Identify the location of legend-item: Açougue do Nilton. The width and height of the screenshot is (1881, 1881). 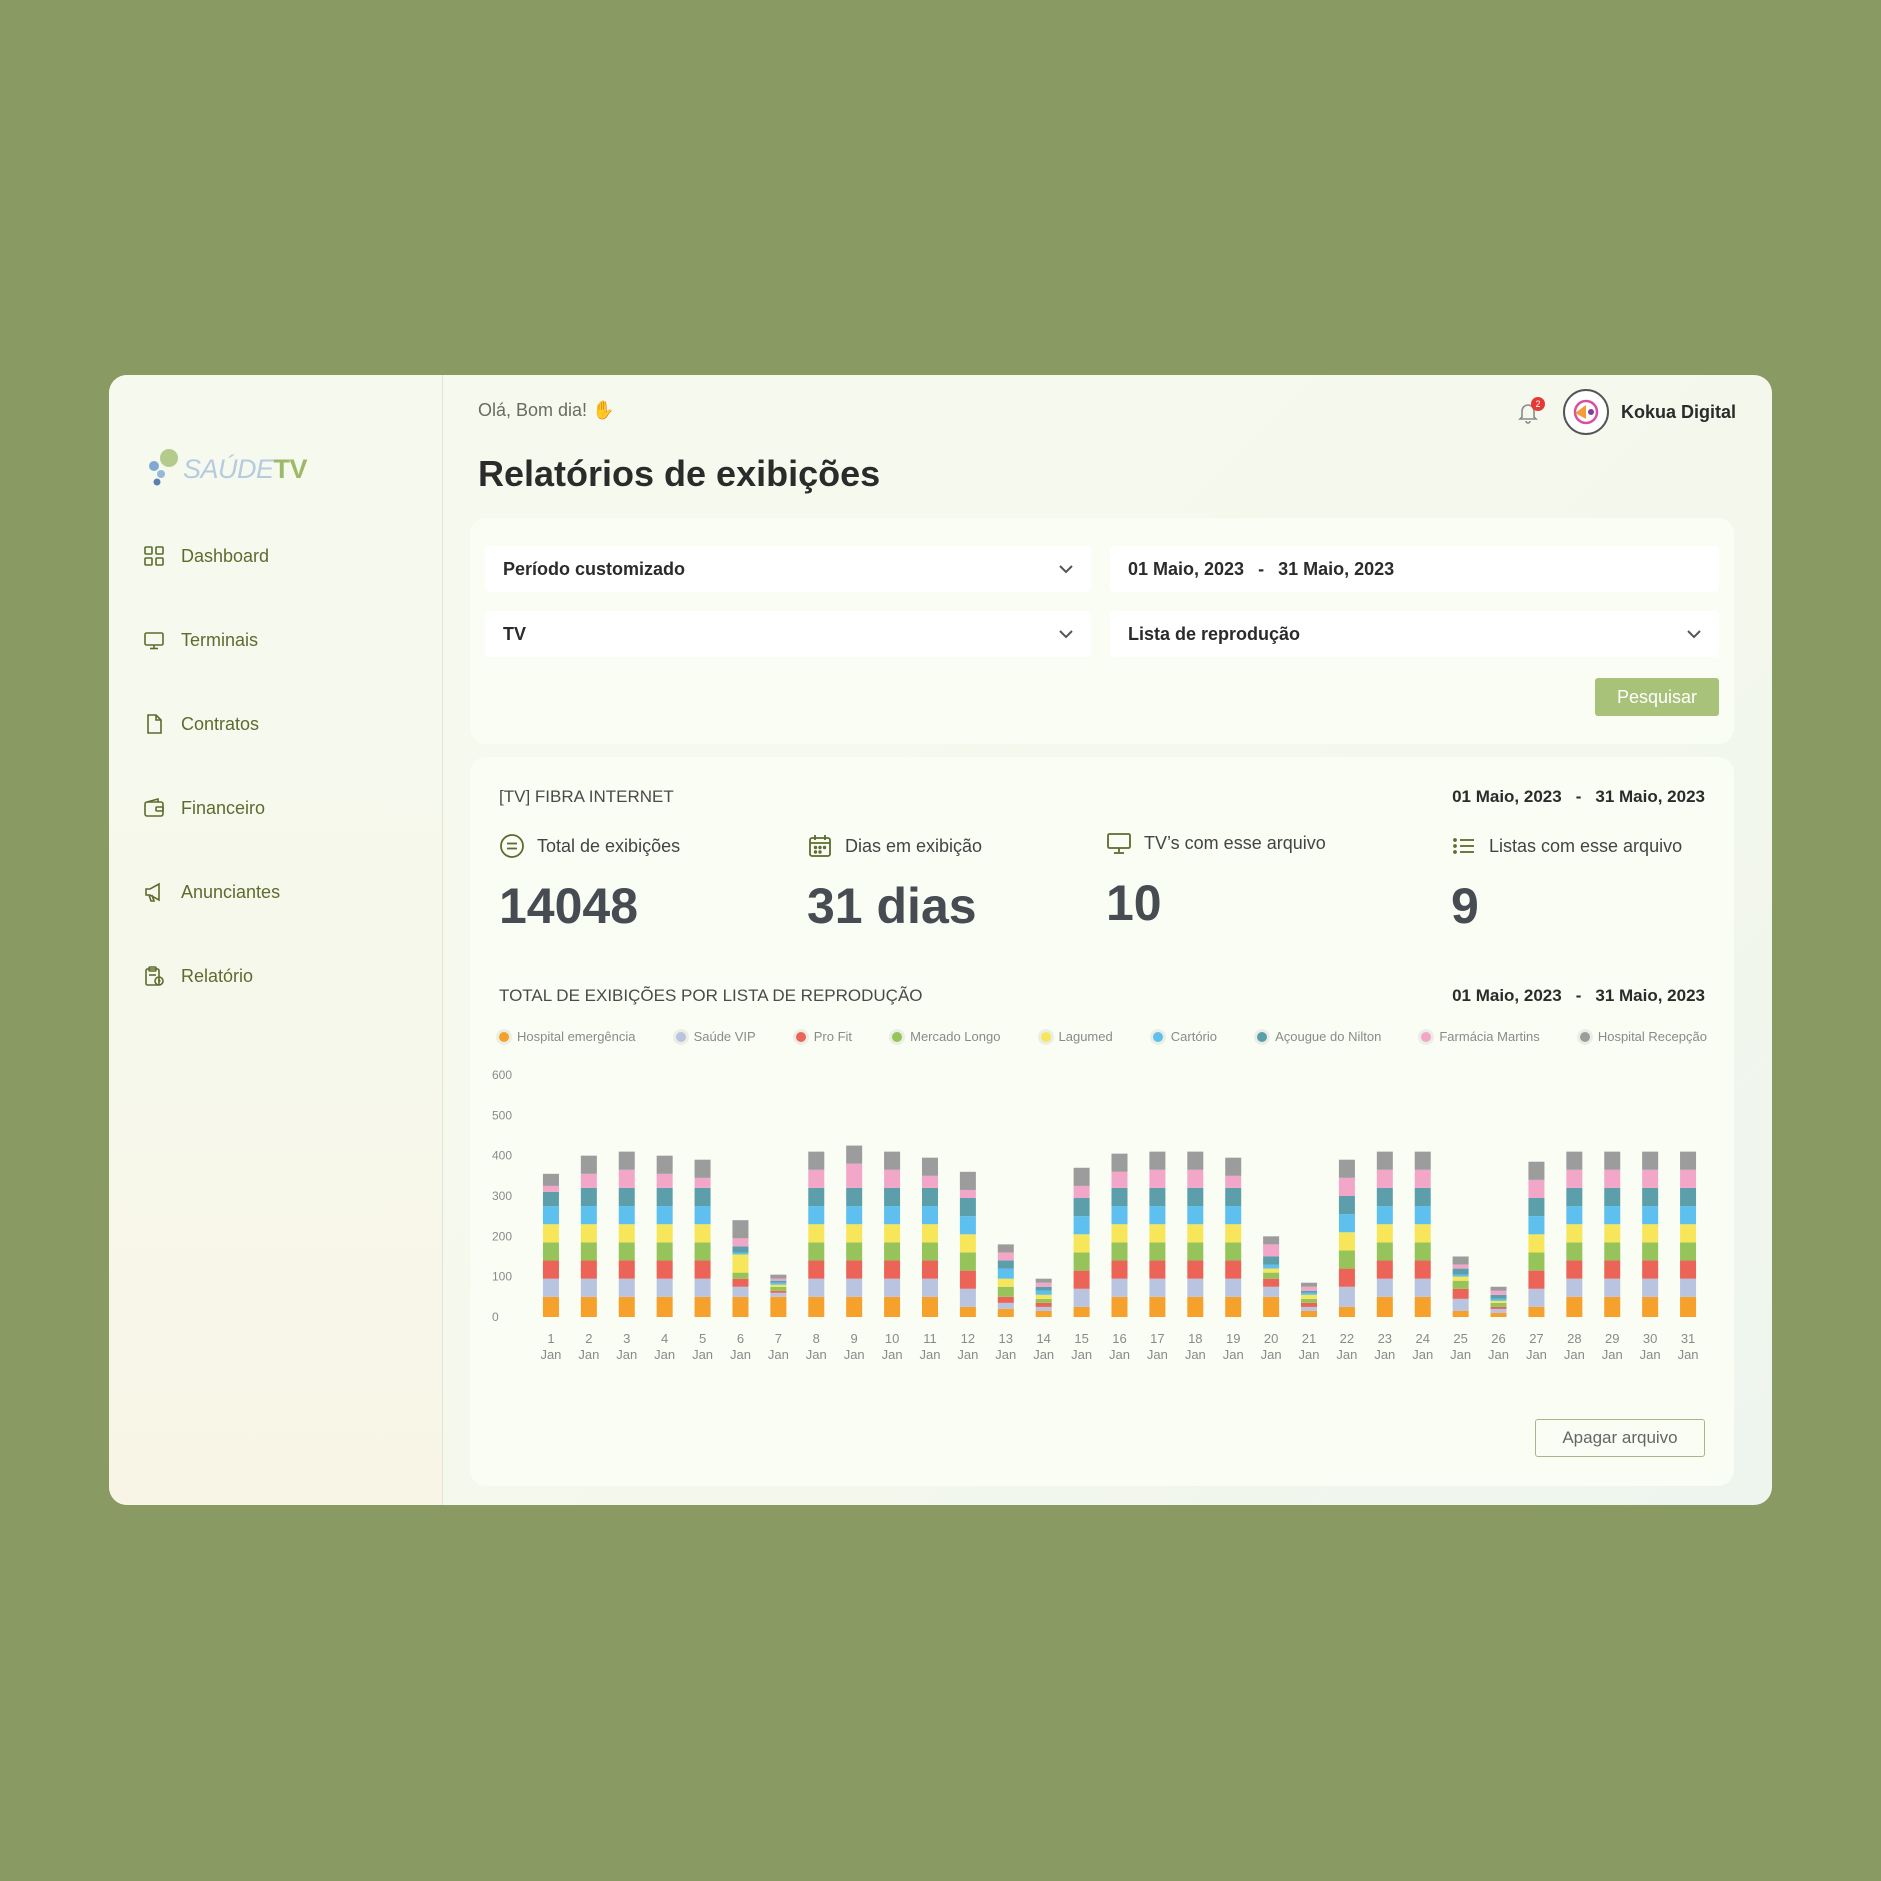
(1319, 1036).